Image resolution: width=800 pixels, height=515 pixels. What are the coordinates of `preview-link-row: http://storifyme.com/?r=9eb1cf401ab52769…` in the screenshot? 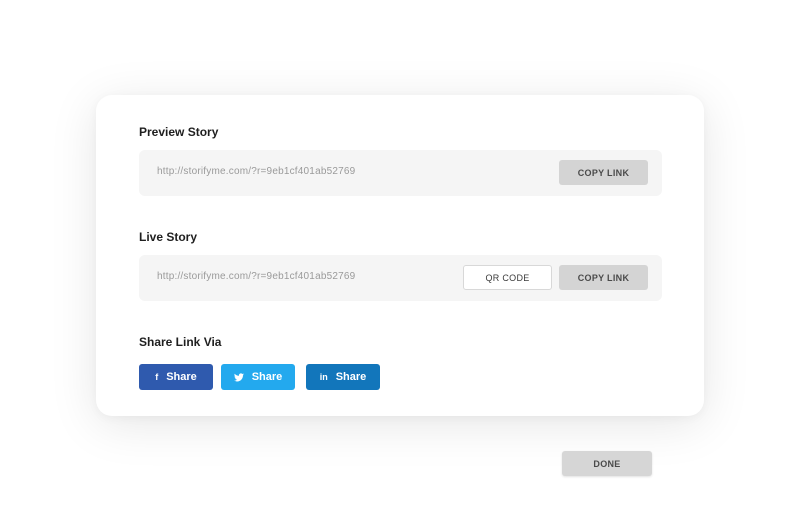 It's located at (400, 173).